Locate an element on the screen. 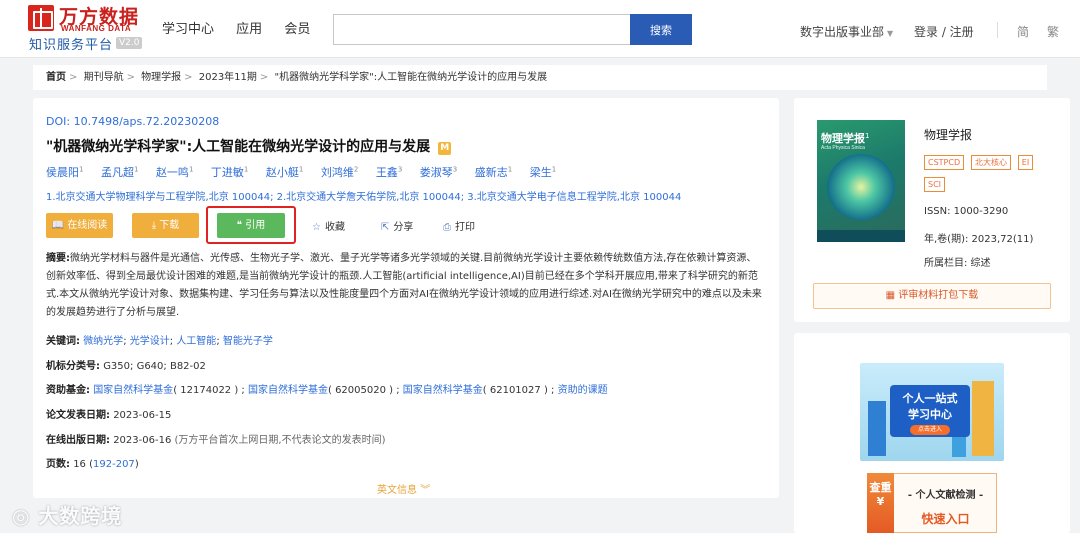 This screenshot has width=1080, height=533. plagiarism-check-tab: 查重 ¥ is located at coordinates (880, 503).